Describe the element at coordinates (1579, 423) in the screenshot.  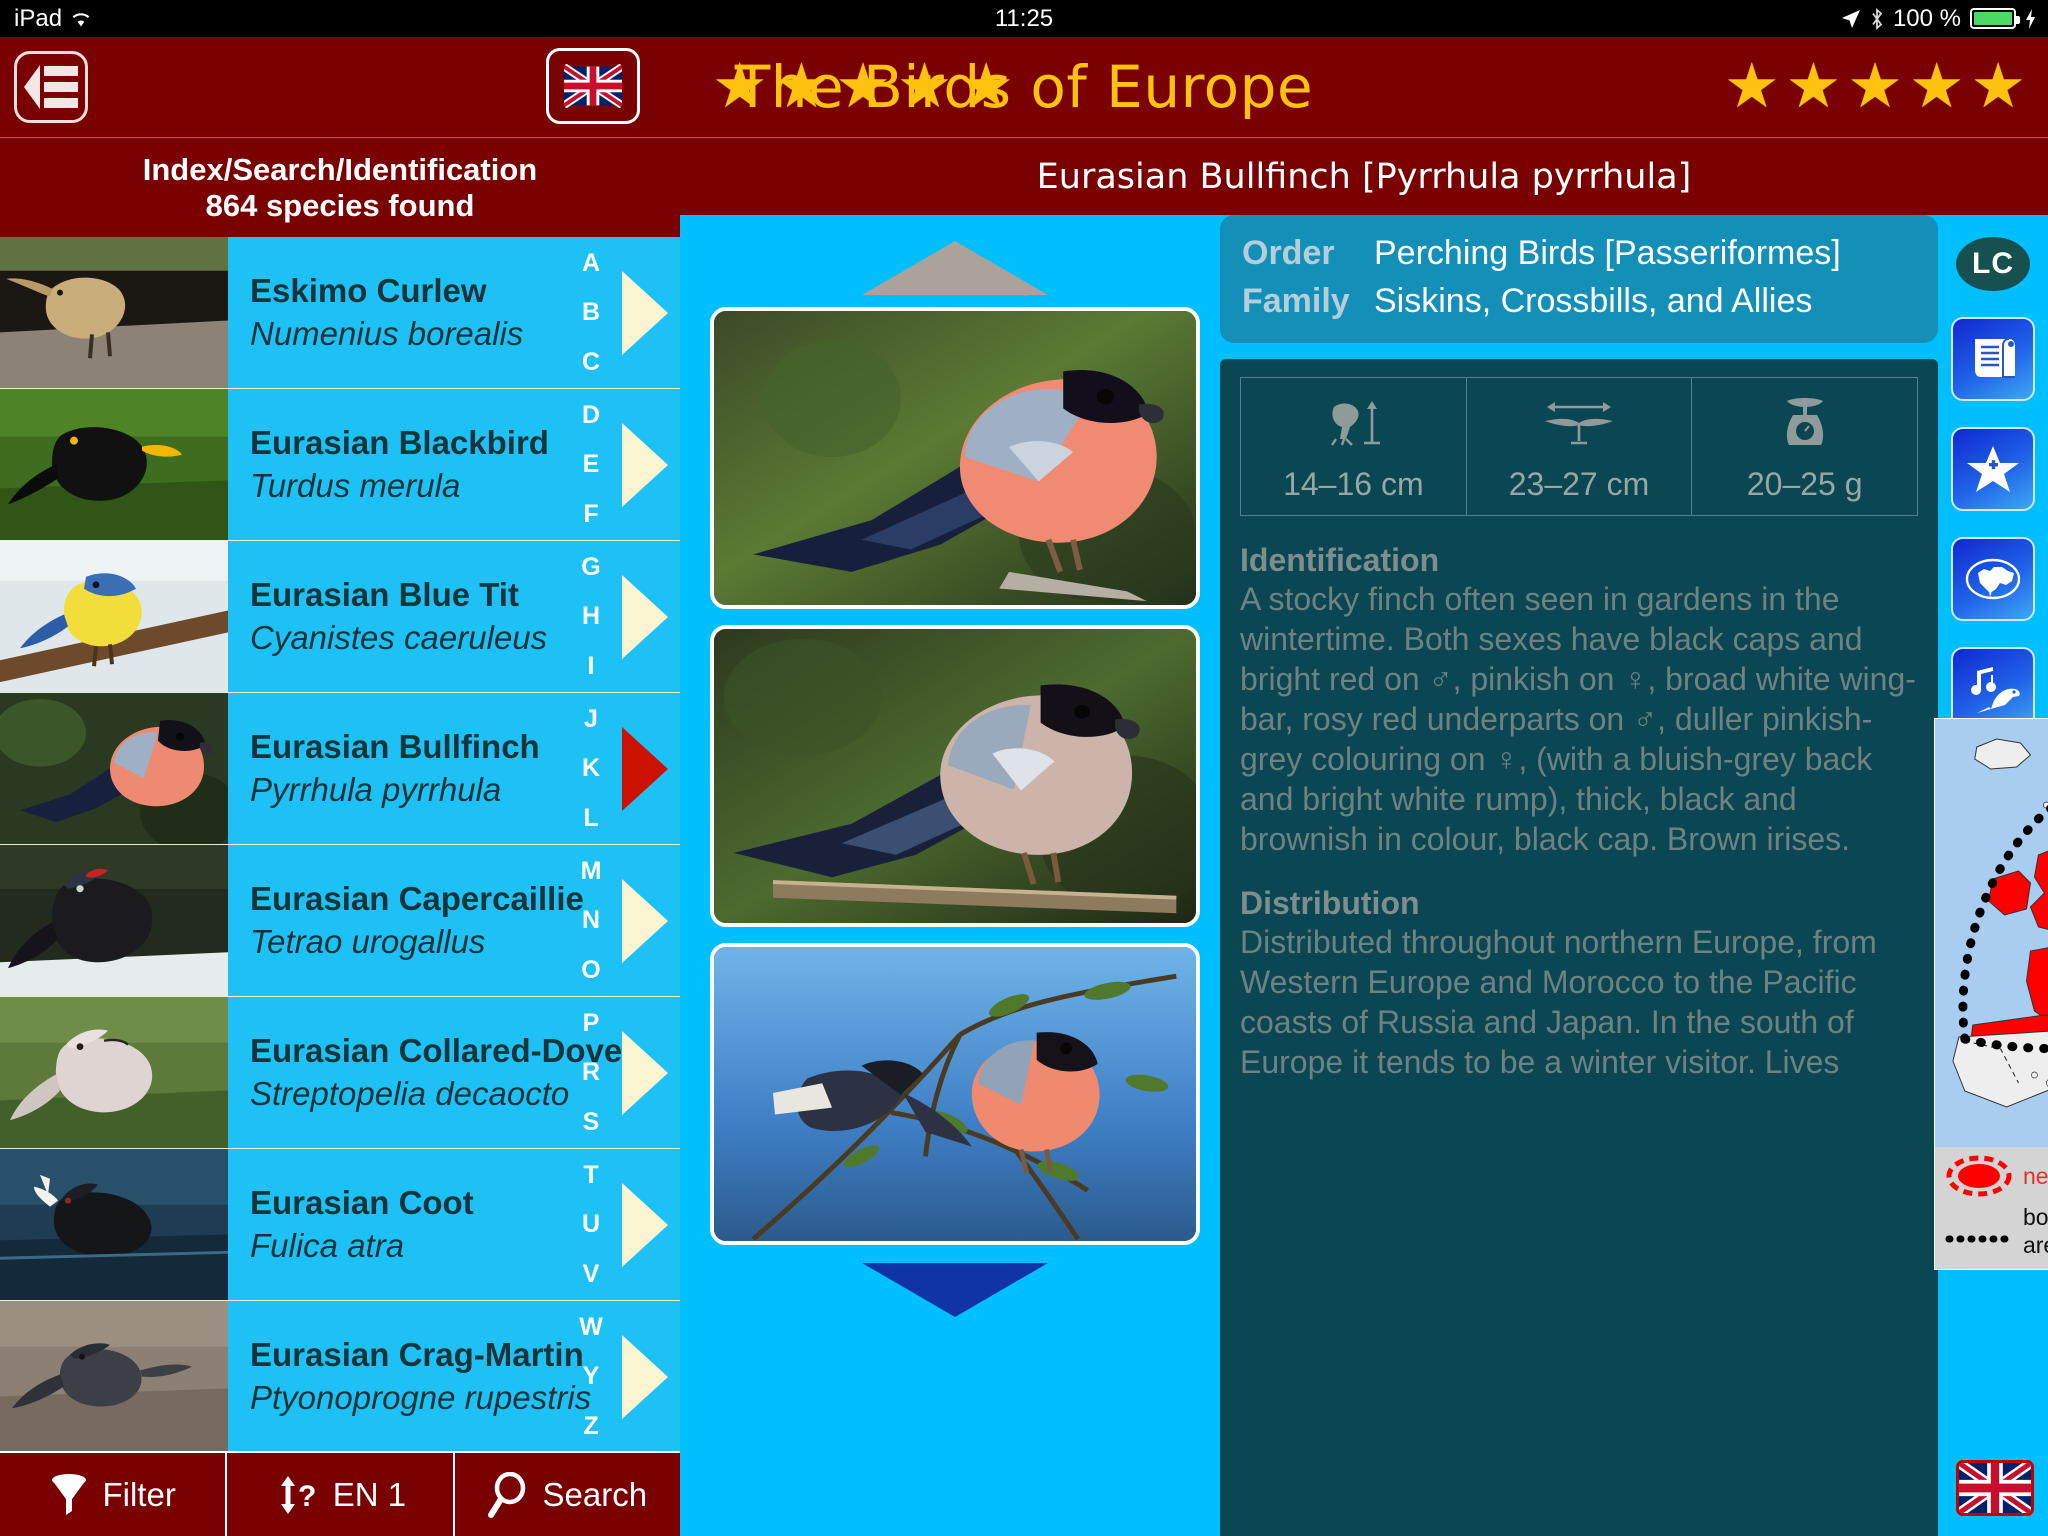
I see `wingspan-icon` at that location.